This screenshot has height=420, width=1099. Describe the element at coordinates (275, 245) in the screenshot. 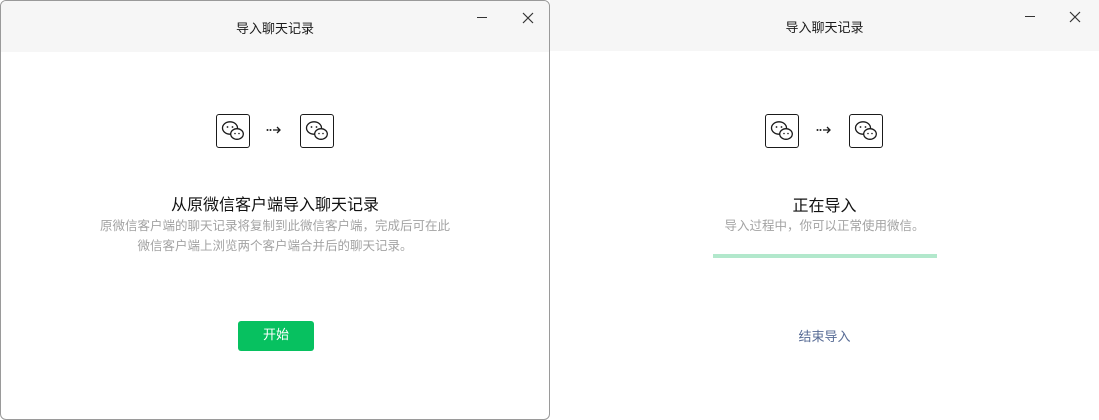

I see `description-line: 微信客户端上浏览两个客户端合并后的聊天记录。` at that location.